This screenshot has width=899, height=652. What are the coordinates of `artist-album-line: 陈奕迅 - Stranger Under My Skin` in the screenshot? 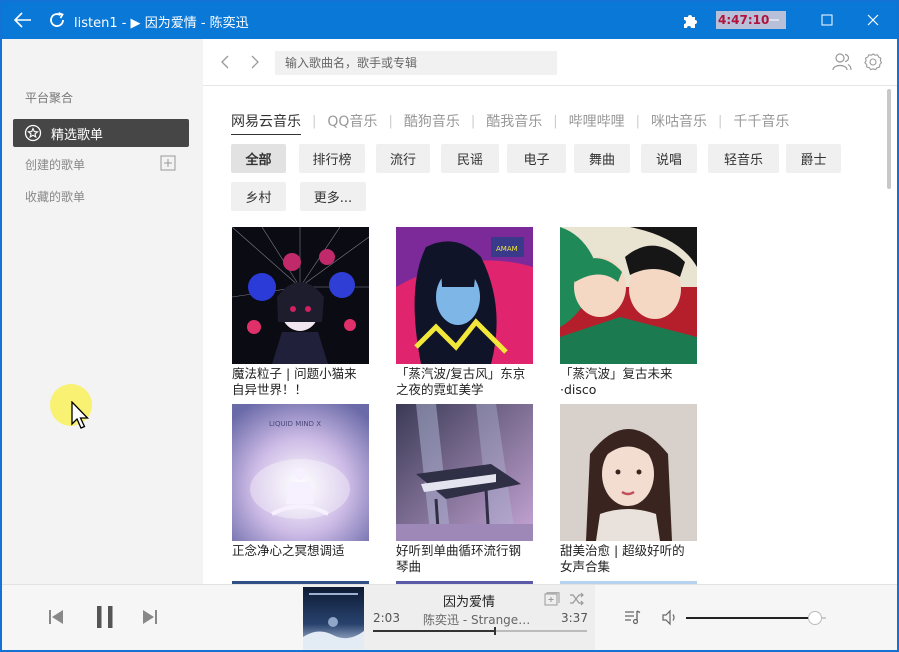 It's located at (479, 620).